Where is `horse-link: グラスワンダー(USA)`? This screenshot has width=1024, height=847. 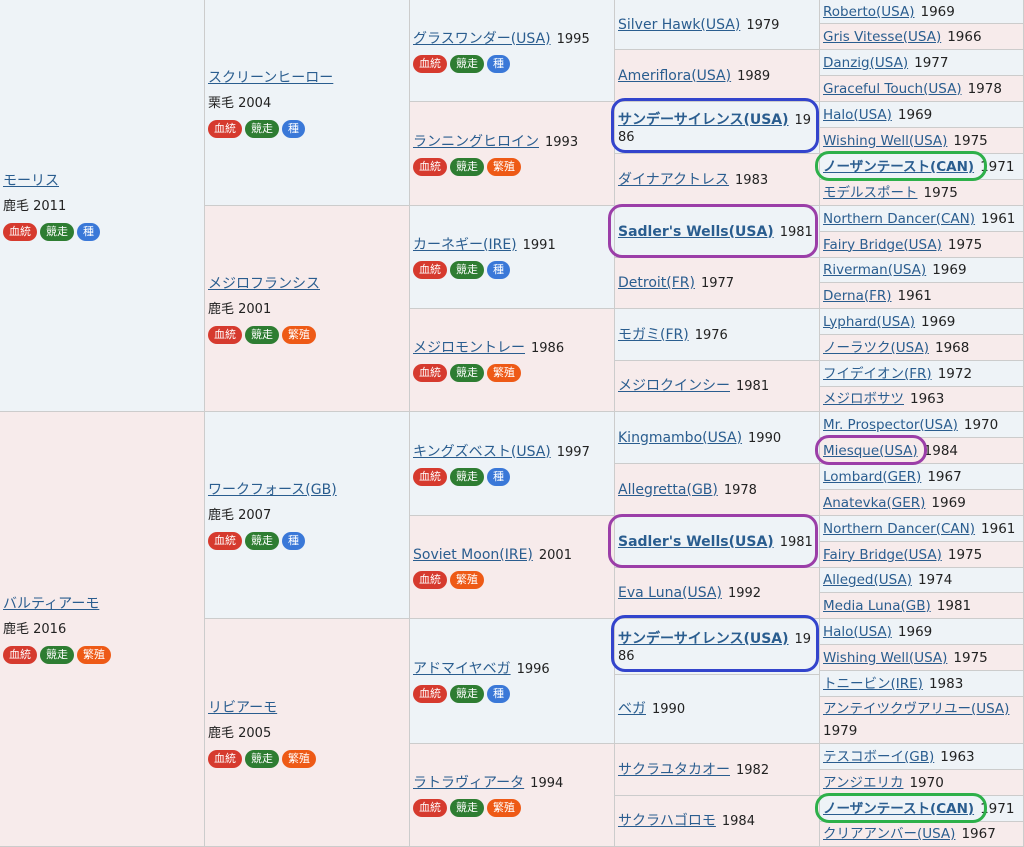 horse-link: グラスワンダー(USA) is located at coordinates (482, 39).